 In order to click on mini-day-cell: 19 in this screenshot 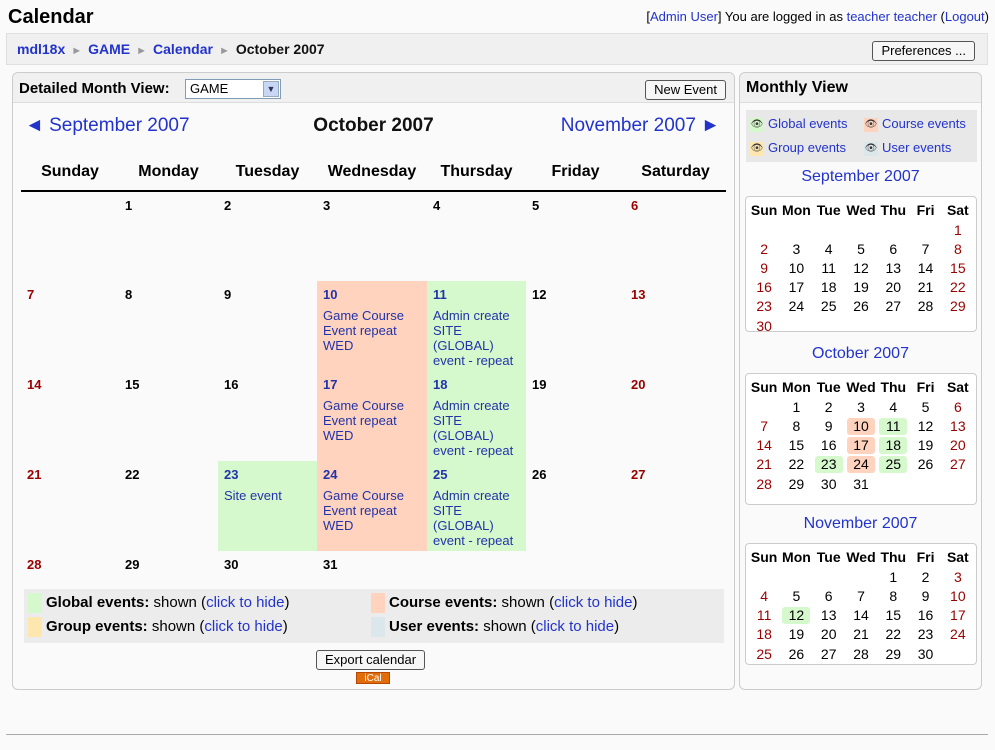, I will do `click(925, 445)`.